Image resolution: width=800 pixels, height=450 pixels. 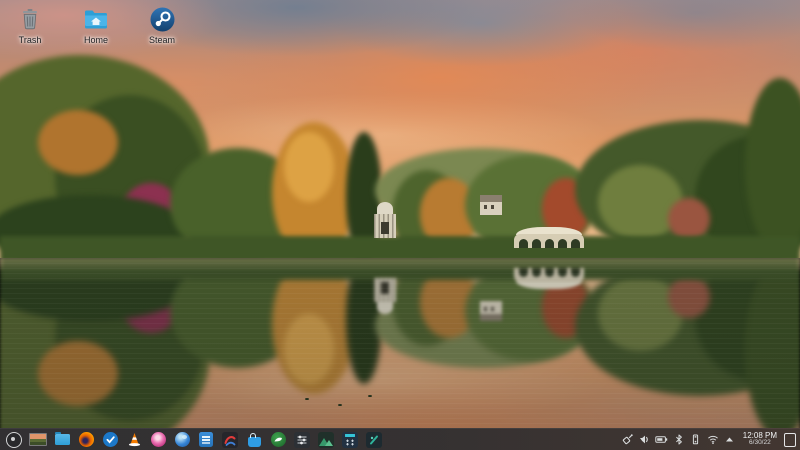 What do you see at coordinates (760, 443) in the screenshot?
I see `clock-date: 6/30/22` at bounding box center [760, 443].